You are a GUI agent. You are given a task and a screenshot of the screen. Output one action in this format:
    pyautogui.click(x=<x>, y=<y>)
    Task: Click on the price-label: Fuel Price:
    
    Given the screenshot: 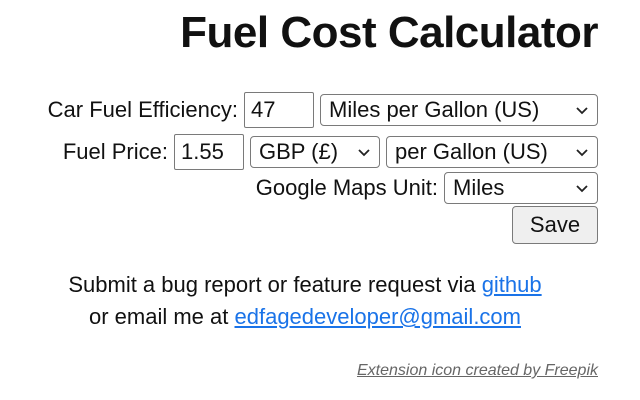 What is the action you would take?
    pyautogui.click(x=115, y=151)
    